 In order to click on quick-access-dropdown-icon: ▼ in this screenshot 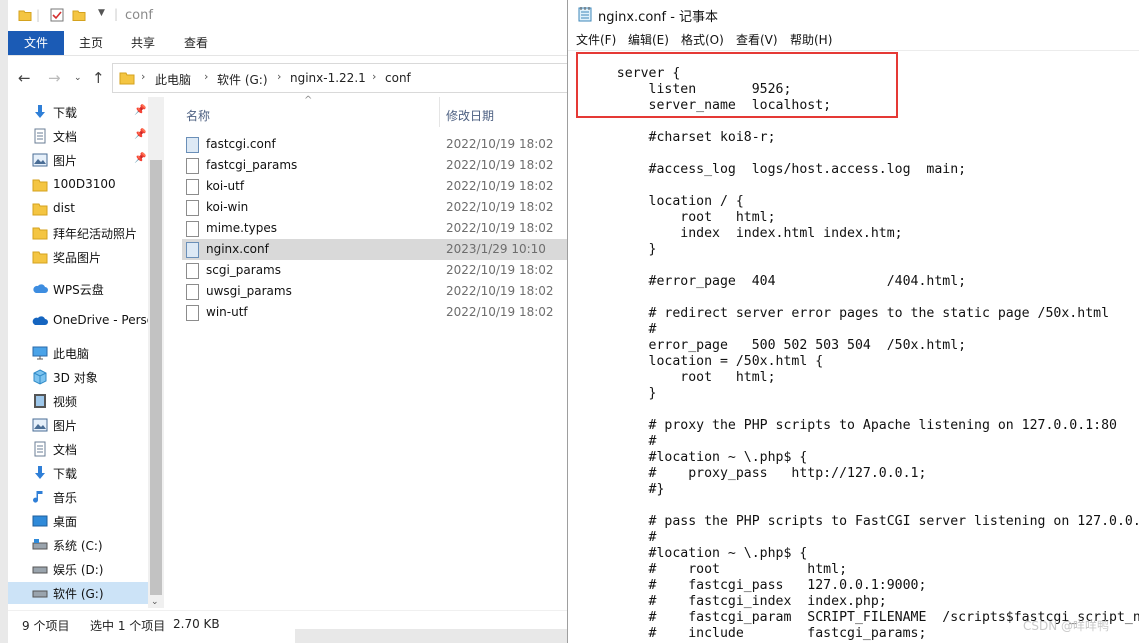, I will do `click(101, 13)`.